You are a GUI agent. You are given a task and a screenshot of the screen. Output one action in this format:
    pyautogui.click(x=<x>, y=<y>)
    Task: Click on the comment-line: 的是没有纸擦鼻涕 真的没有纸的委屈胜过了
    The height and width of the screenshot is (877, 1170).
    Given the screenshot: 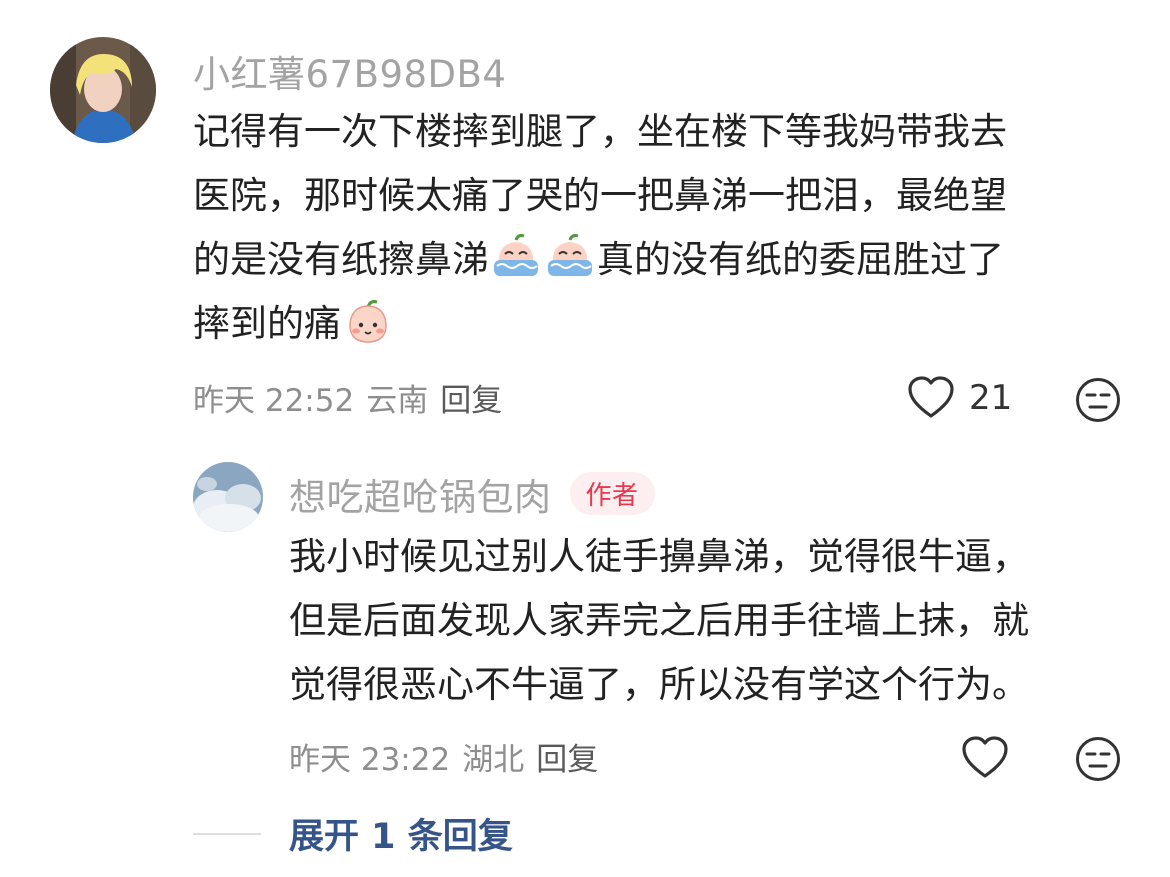 What is the action you would take?
    pyautogui.click(x=600, y=260)
    